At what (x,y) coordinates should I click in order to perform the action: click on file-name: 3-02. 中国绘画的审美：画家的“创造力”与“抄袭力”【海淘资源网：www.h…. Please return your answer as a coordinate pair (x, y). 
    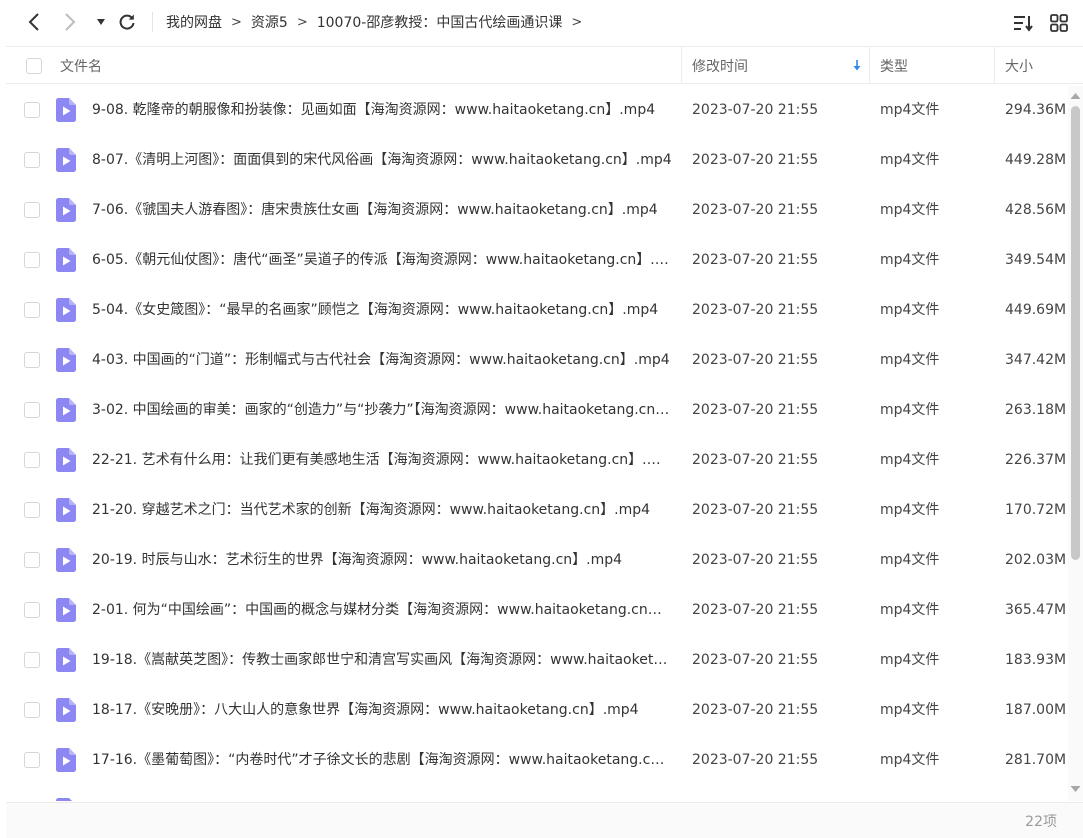
    Looking at the image, I should click on (382, 410).